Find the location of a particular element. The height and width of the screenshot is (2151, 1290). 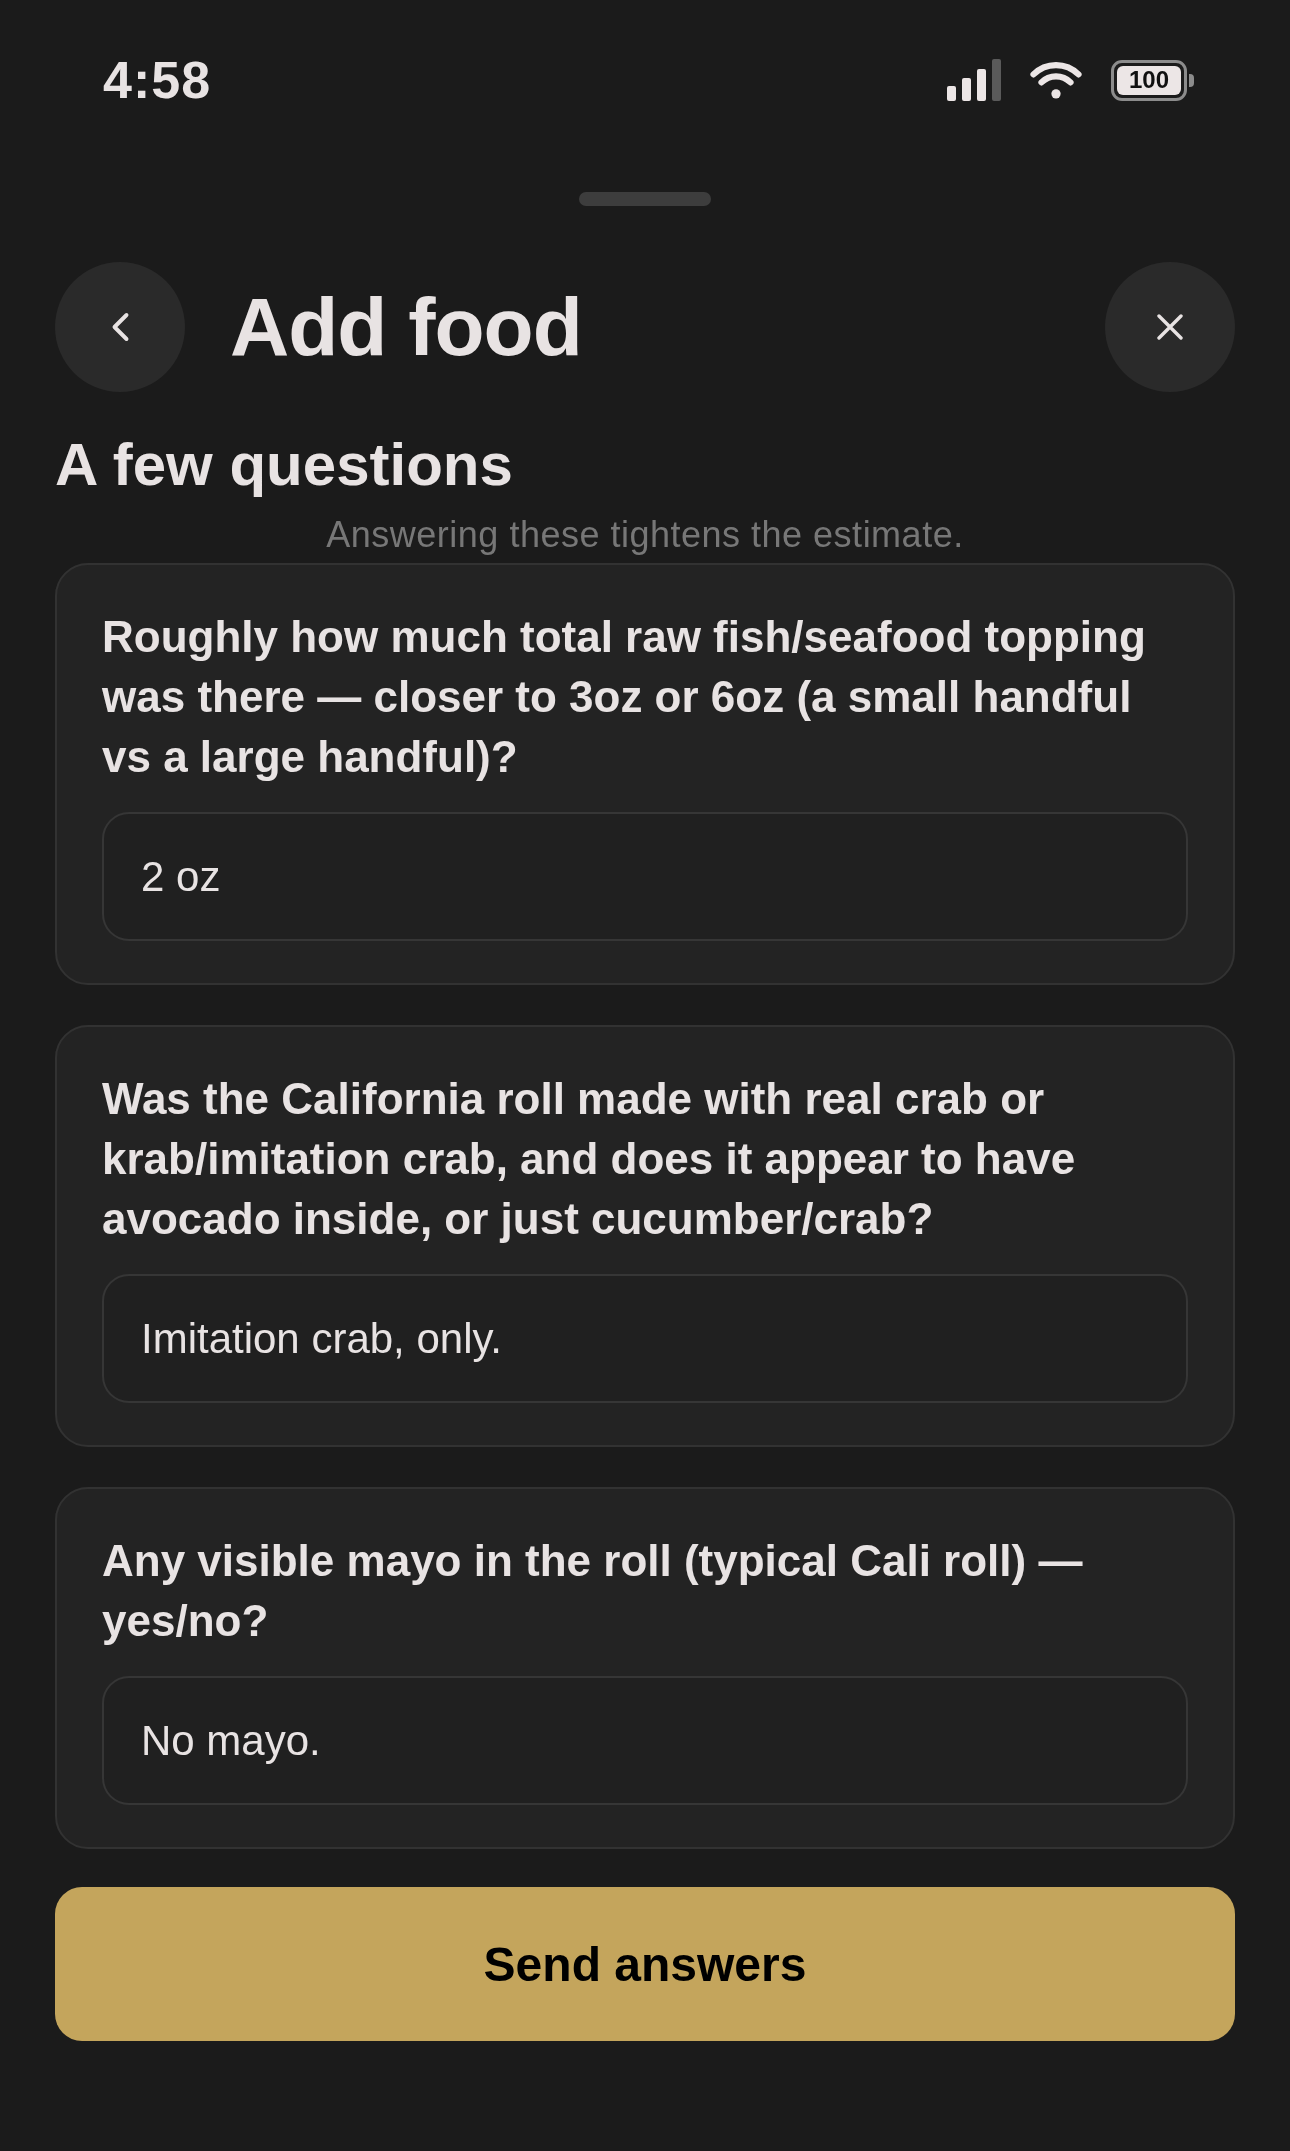

status-time: 4:58 is located at coordinates (157, 80).